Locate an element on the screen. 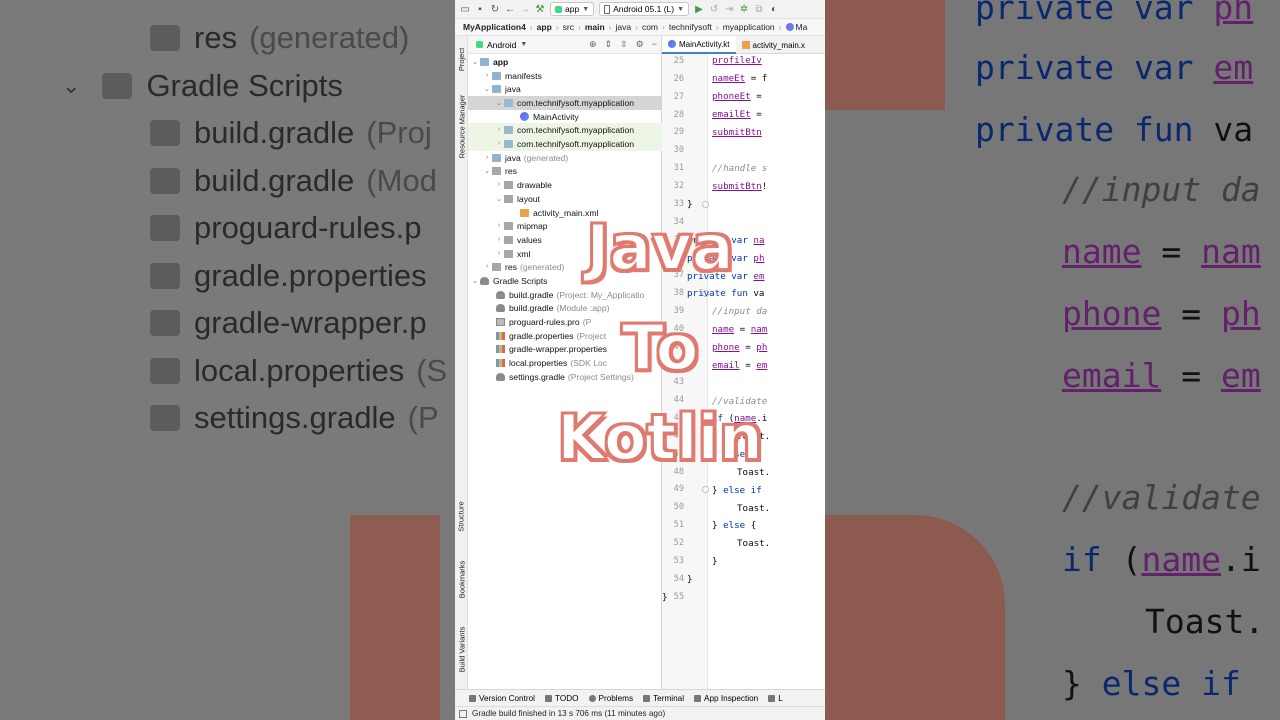 Image resolution: width=1280 pixels, height=720 pixels. run-icon: ▶ is located at coordinates (699, 9).